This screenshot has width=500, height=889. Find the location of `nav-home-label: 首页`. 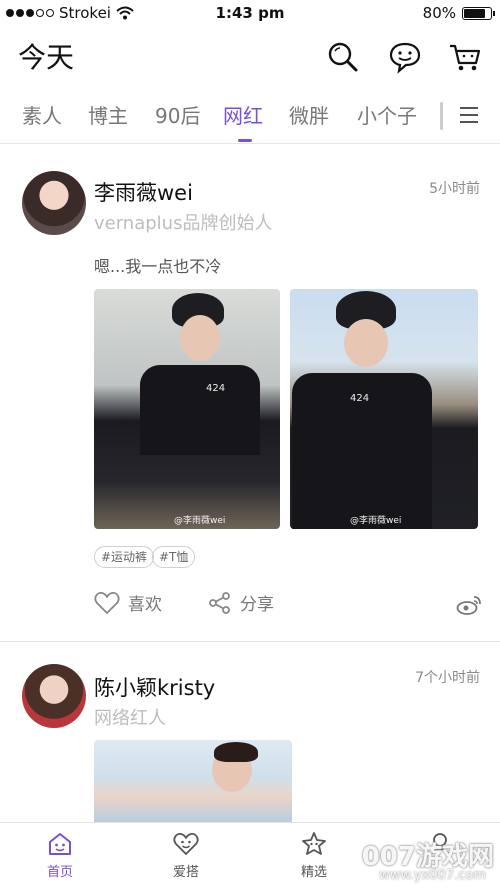

nav-home-label: 首页 is located at coordinates (59, 872).